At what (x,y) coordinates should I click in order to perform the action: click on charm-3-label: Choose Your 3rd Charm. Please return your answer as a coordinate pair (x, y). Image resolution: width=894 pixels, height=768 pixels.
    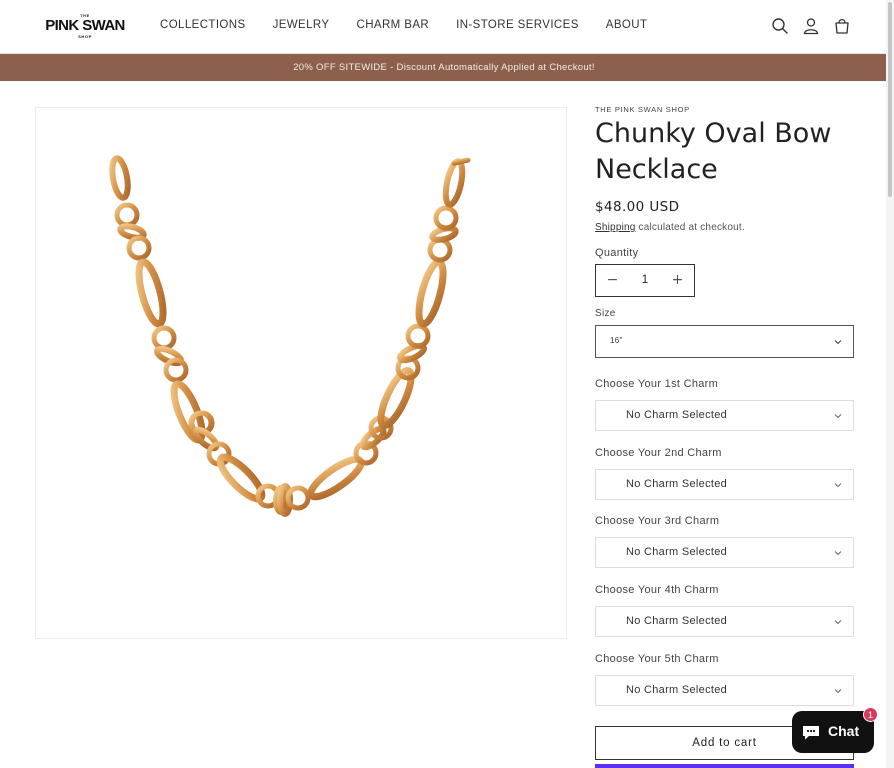
    Looking at the image, I should click on (657, 521).